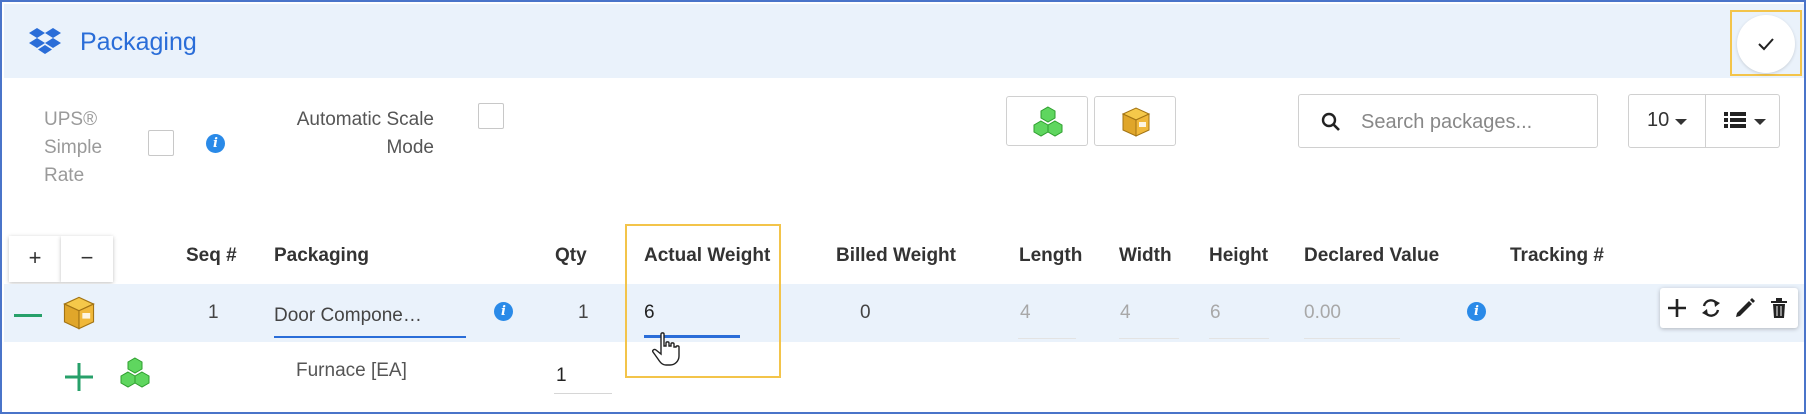 This screenshot has width=1806, height=414. I want to click on expand-all-button: +, so click(35, 259).